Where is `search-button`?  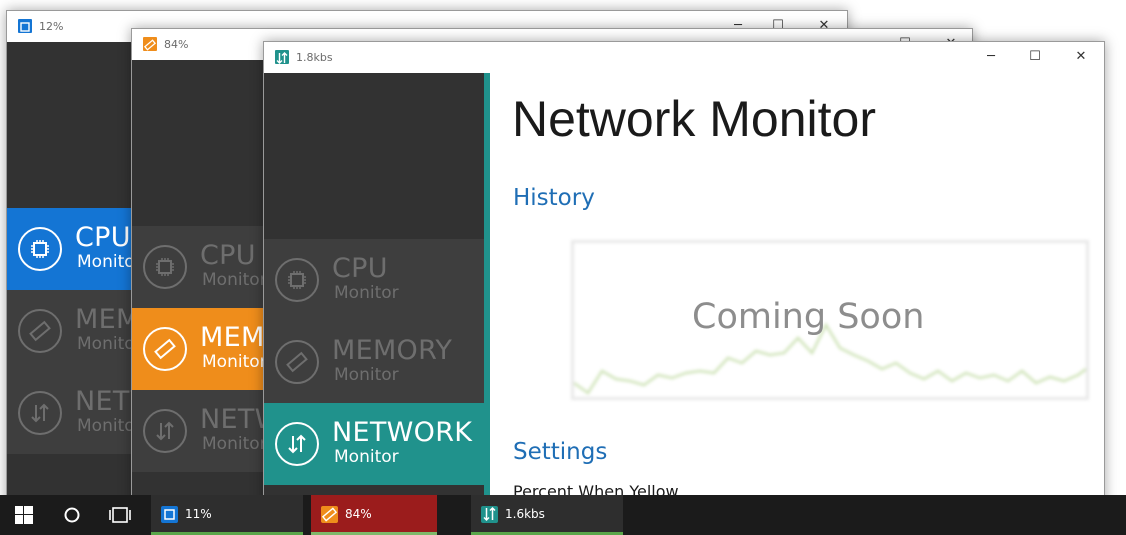
search-button is located at coordinates (72, 515).